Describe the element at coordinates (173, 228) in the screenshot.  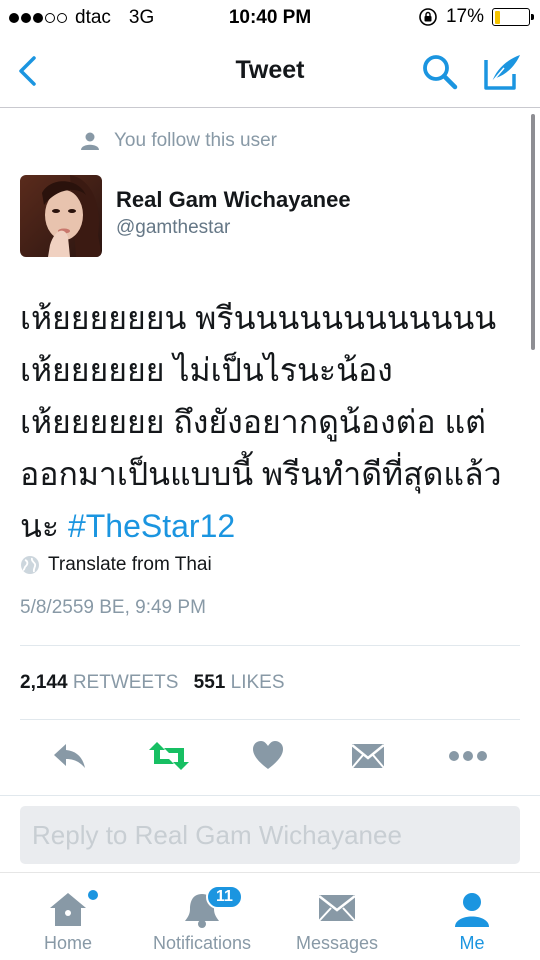
I see `author-handle: @gamthestar` at that location.